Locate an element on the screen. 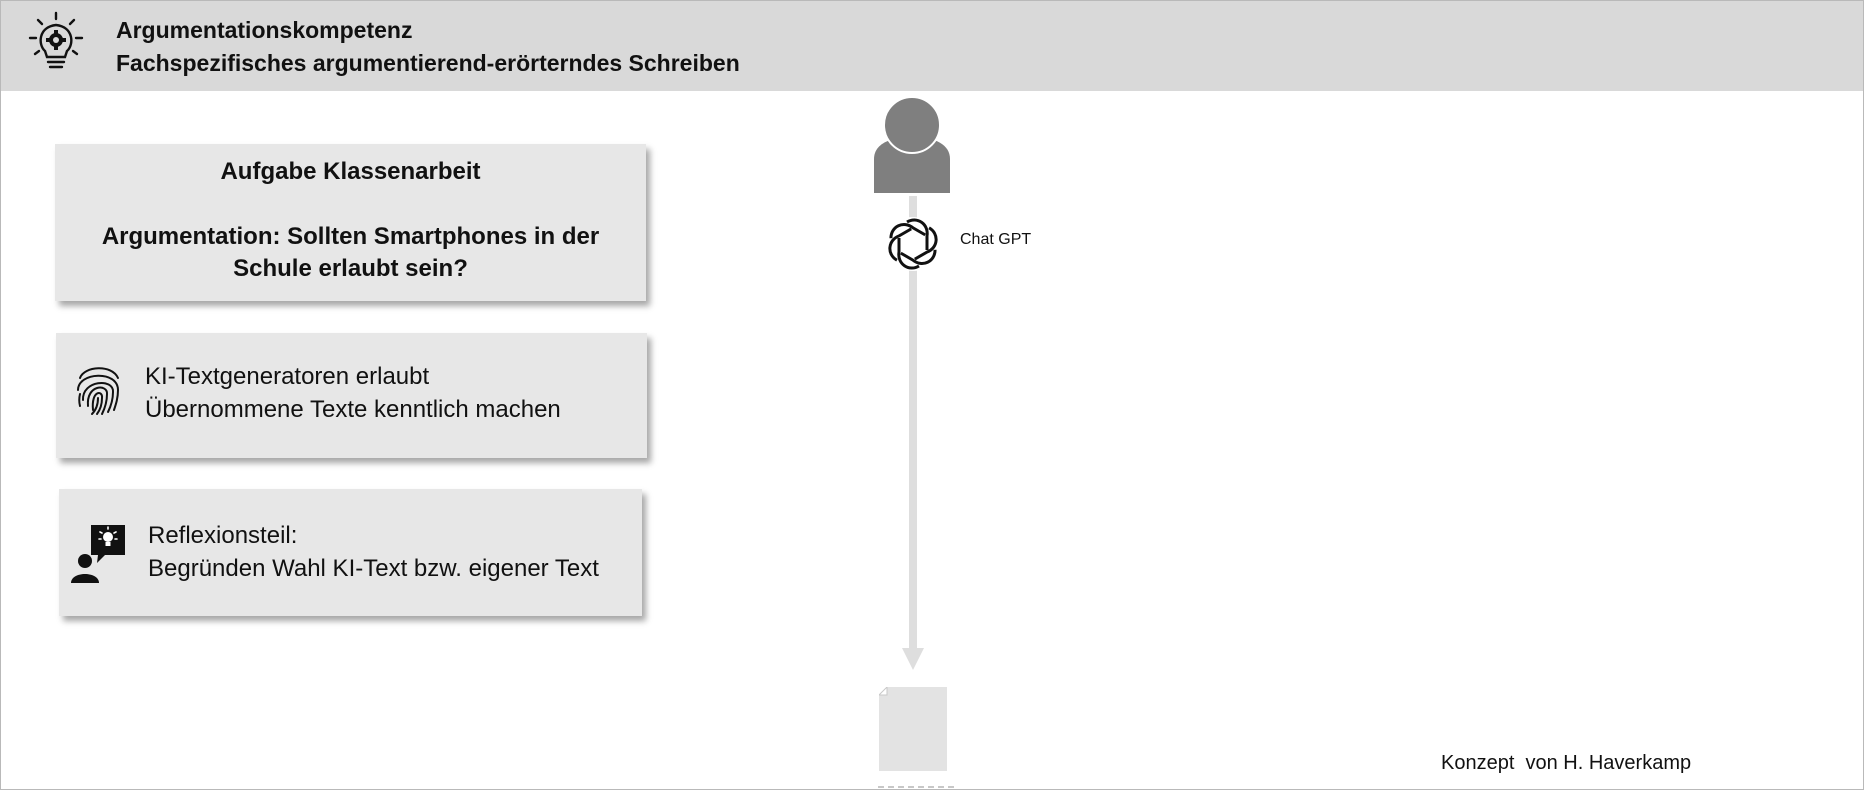 Image resolution: width=1866 pixels, height=792 pixels. openai-logo-icon is located at coordinates (913, 244).